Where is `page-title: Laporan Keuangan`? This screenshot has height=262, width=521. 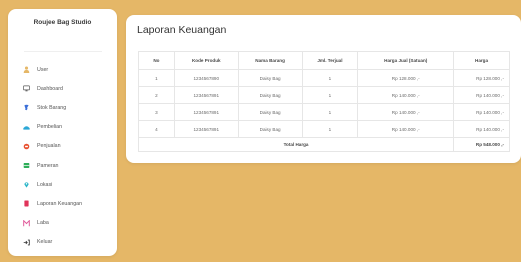 page-title: Laporan Keuangan is located at coordinates (182, 30).